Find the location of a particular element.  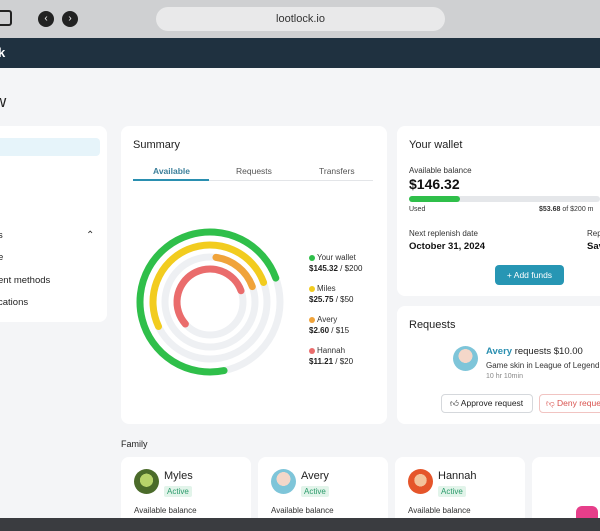

legend-amount-wallet: $145.32 / $200 is located at coordinates (336, 268).